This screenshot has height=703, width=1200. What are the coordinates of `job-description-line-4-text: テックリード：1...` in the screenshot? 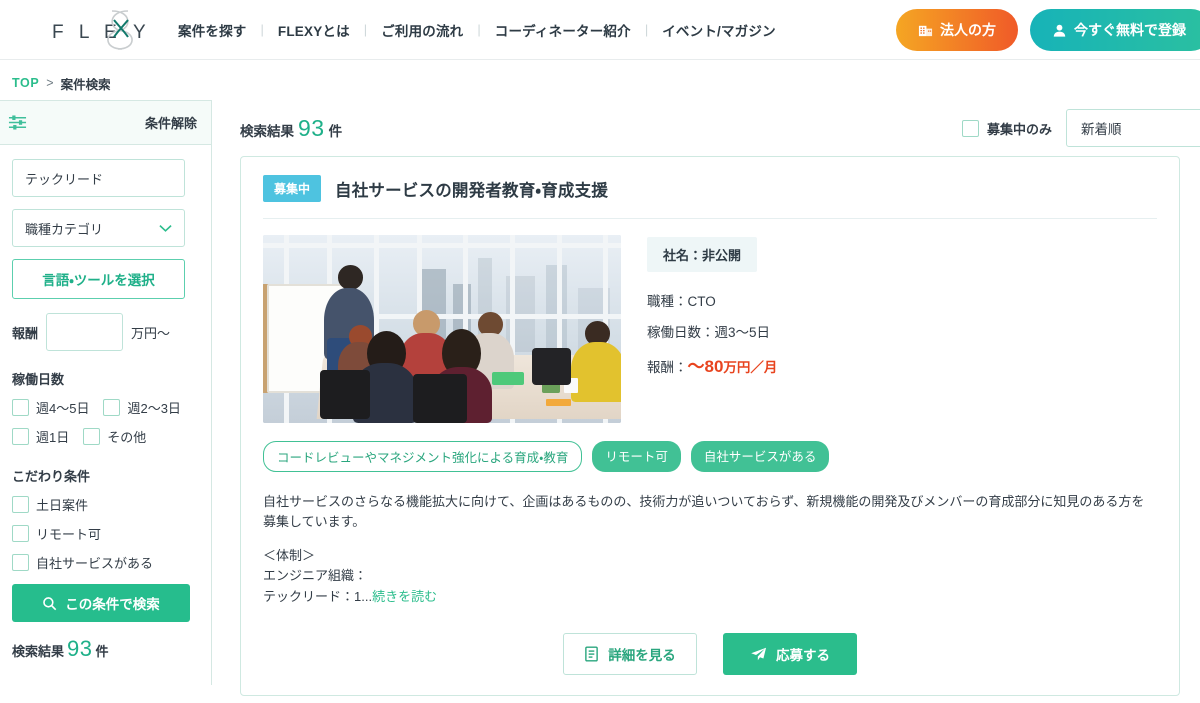 It's located at (318, 596).